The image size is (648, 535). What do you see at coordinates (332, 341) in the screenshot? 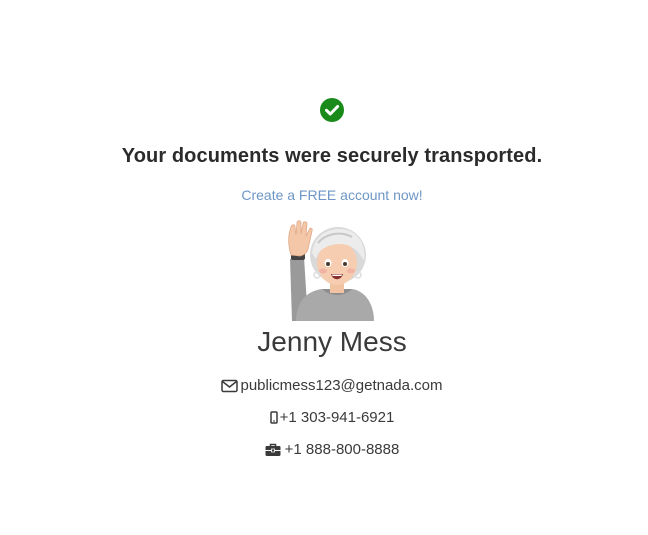
I see `contact-name: Jenny Mess` at bounding box center [332, 341].